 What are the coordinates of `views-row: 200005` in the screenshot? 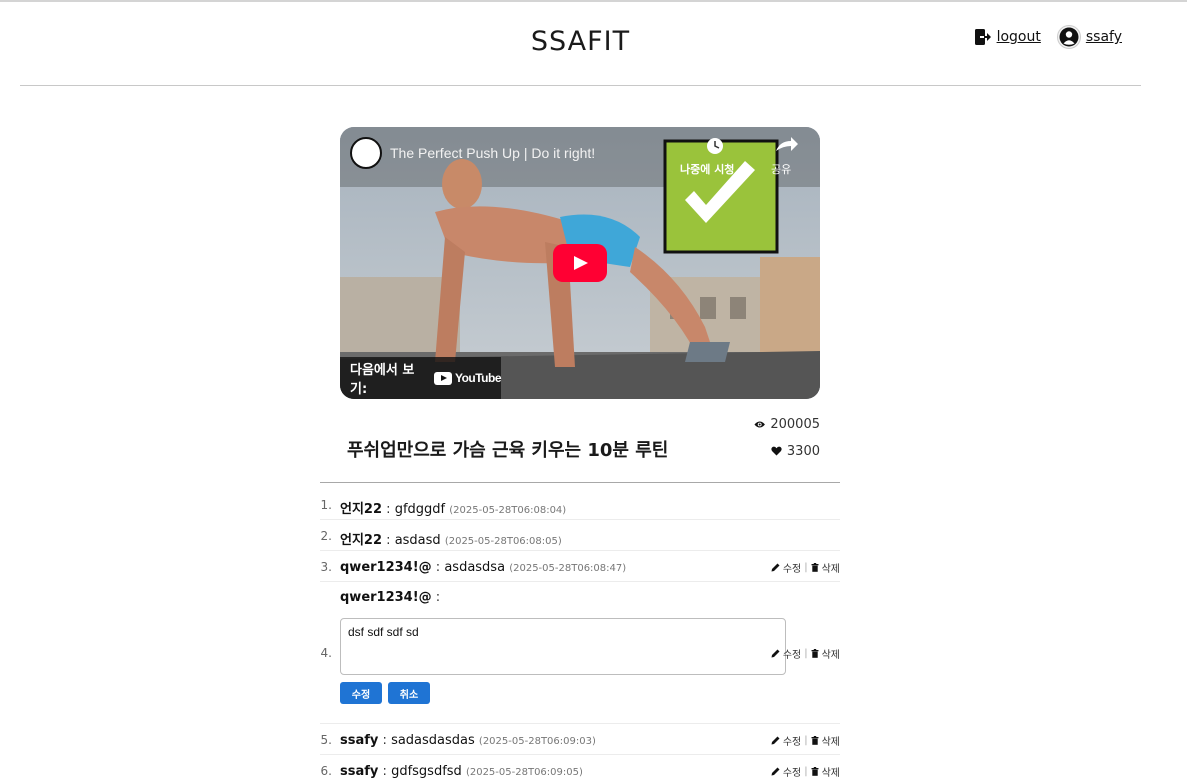 It's located at (787, 424).